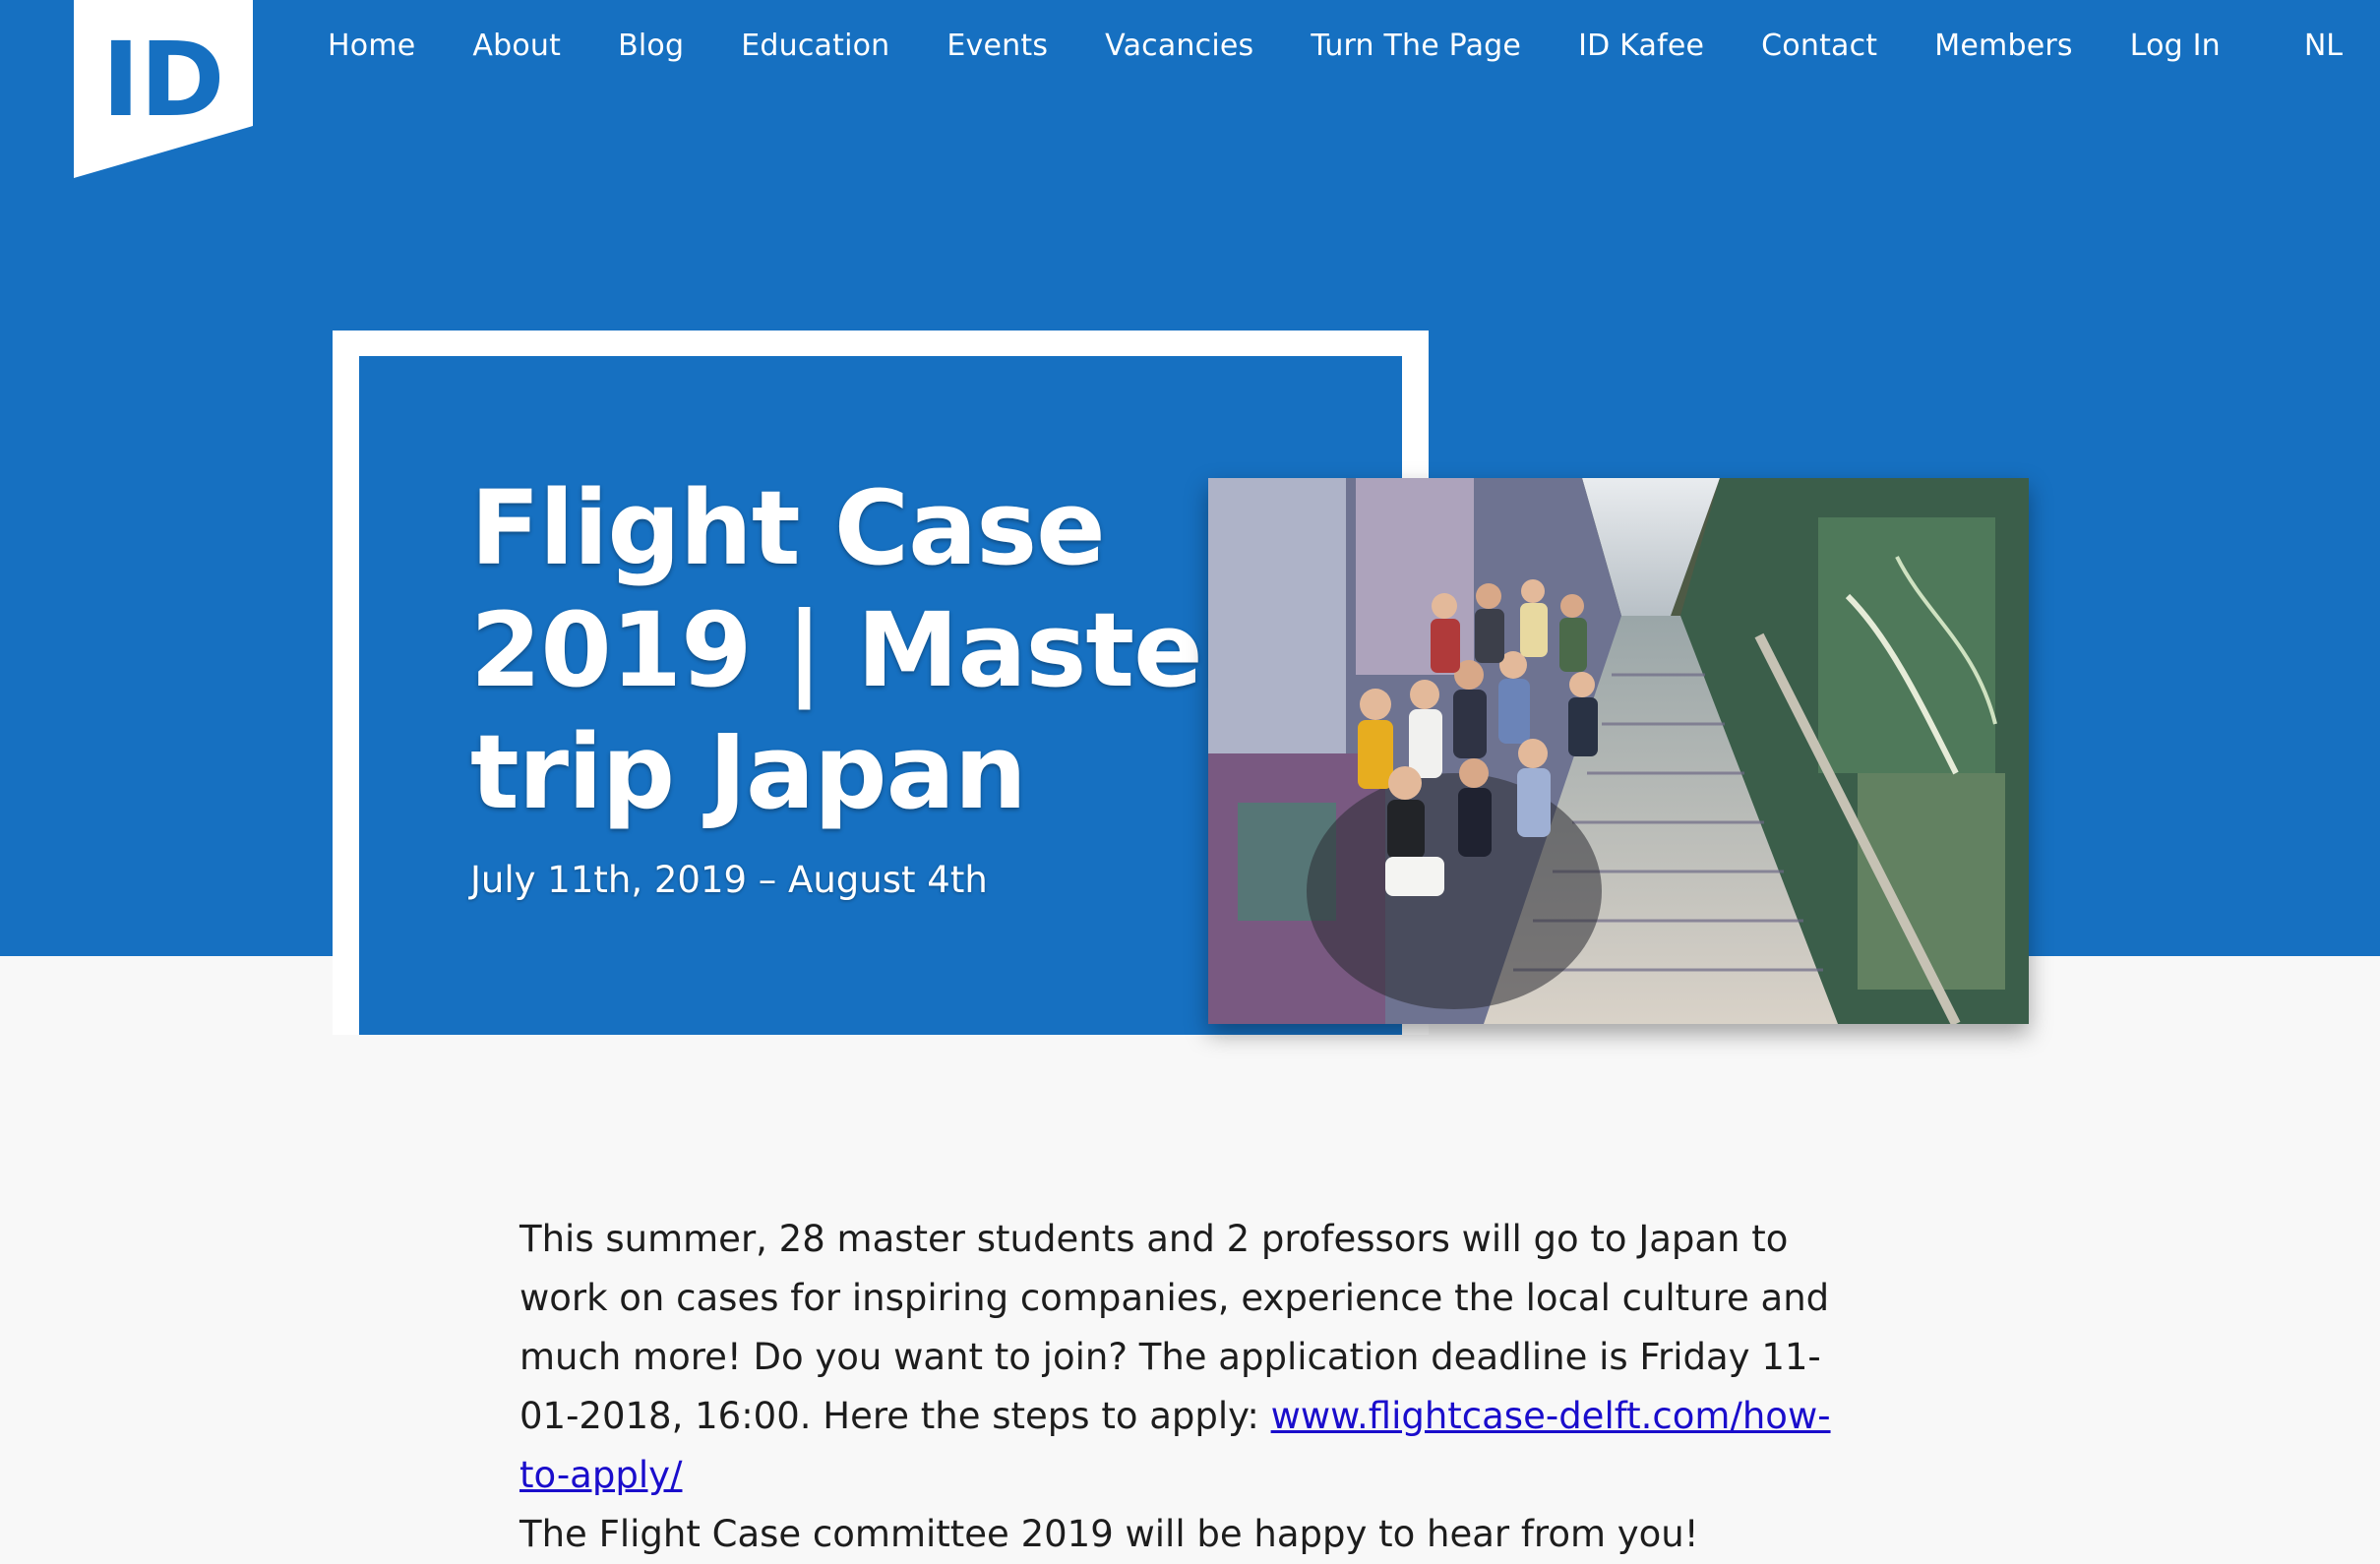  Describe the element at coordinates (815, 46) in the screenshot. I see `nav-item-education: Education` at that location.